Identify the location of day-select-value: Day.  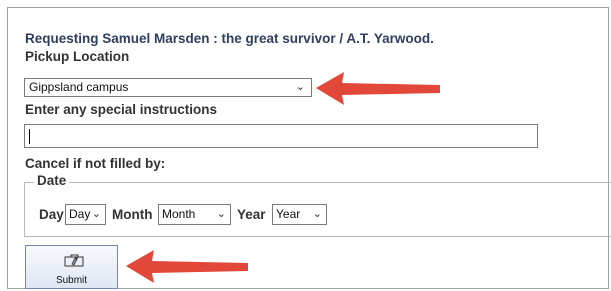
(80, 214).